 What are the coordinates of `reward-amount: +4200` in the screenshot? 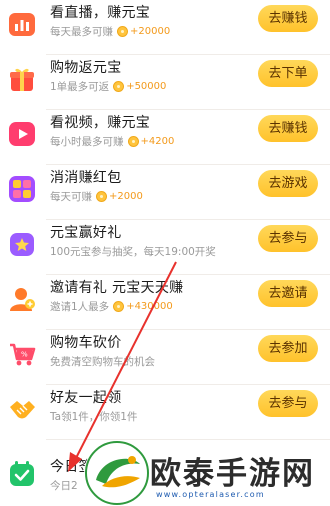 It's located at (157, 141).